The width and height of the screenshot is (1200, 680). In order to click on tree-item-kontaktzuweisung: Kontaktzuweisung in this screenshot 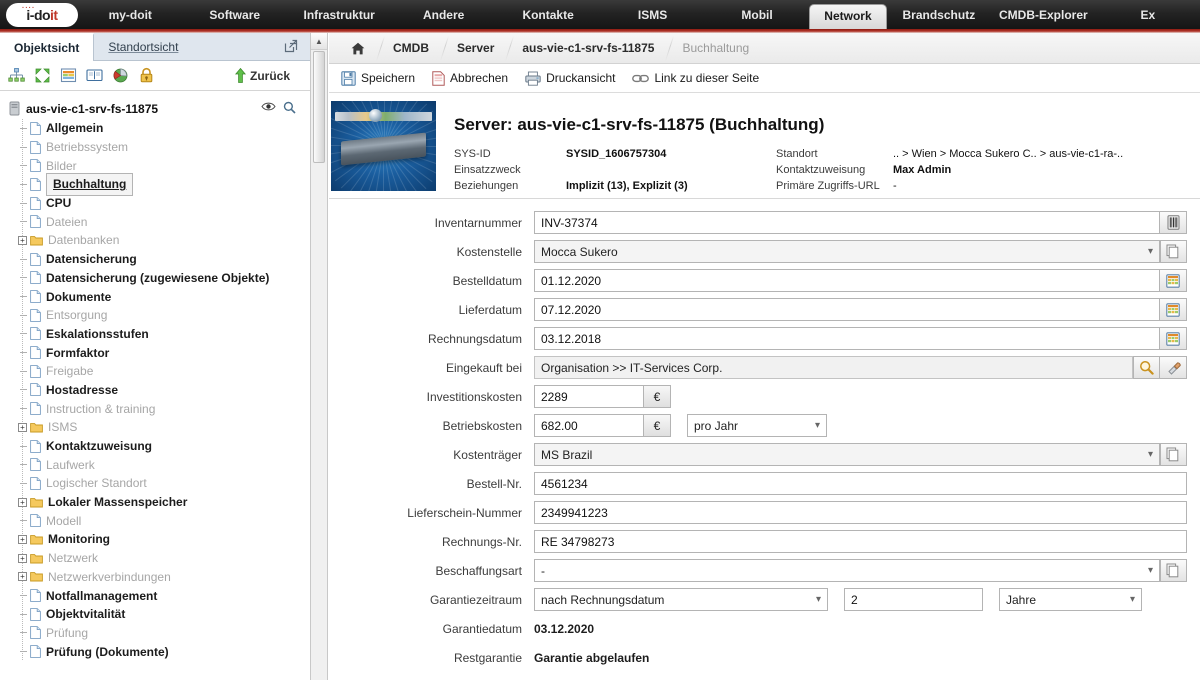, I will do `click(159, 446)`.